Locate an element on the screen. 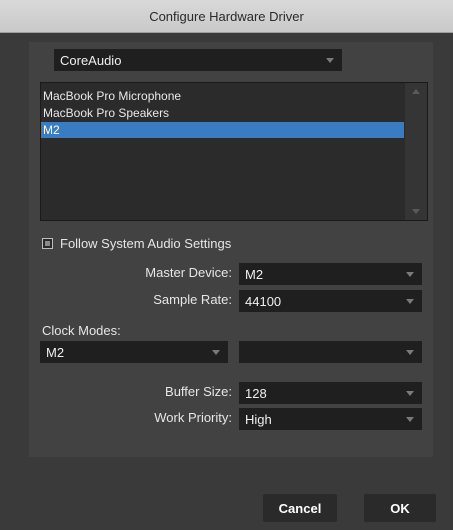 The height and width of the screenshot is (530, 453). cancel-button-label: Cancel is located at coordinates (300, 508).